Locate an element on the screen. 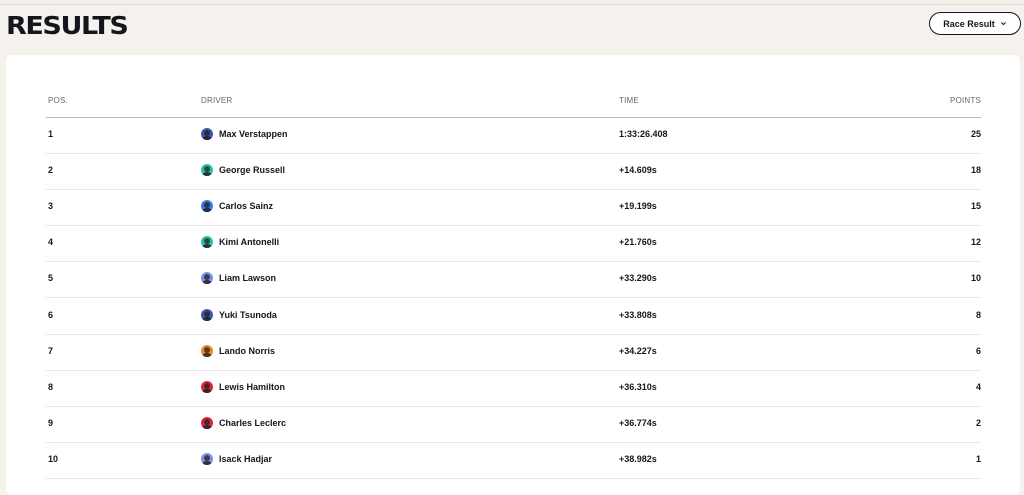 This screenshot has height=495, width=1024. position-cell: 7 is located at coordinates (123, 352).